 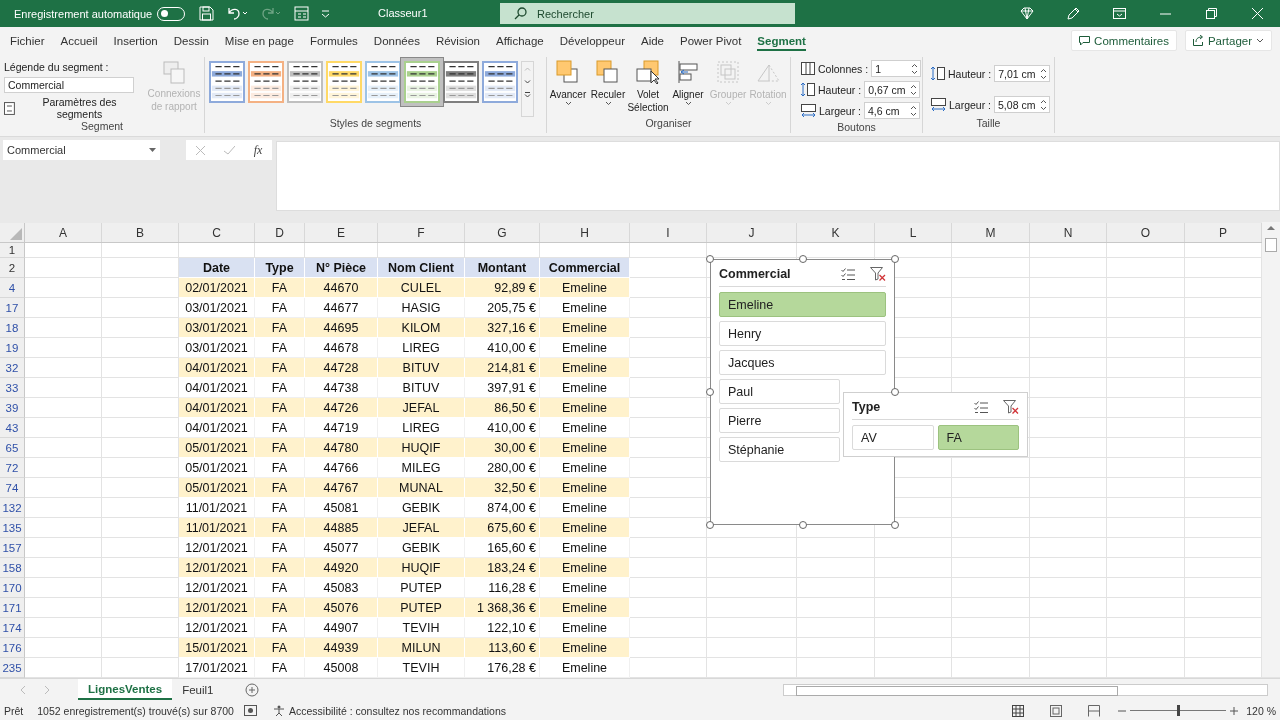 I want to click on row-header: 174, so click(x=12, y=628).